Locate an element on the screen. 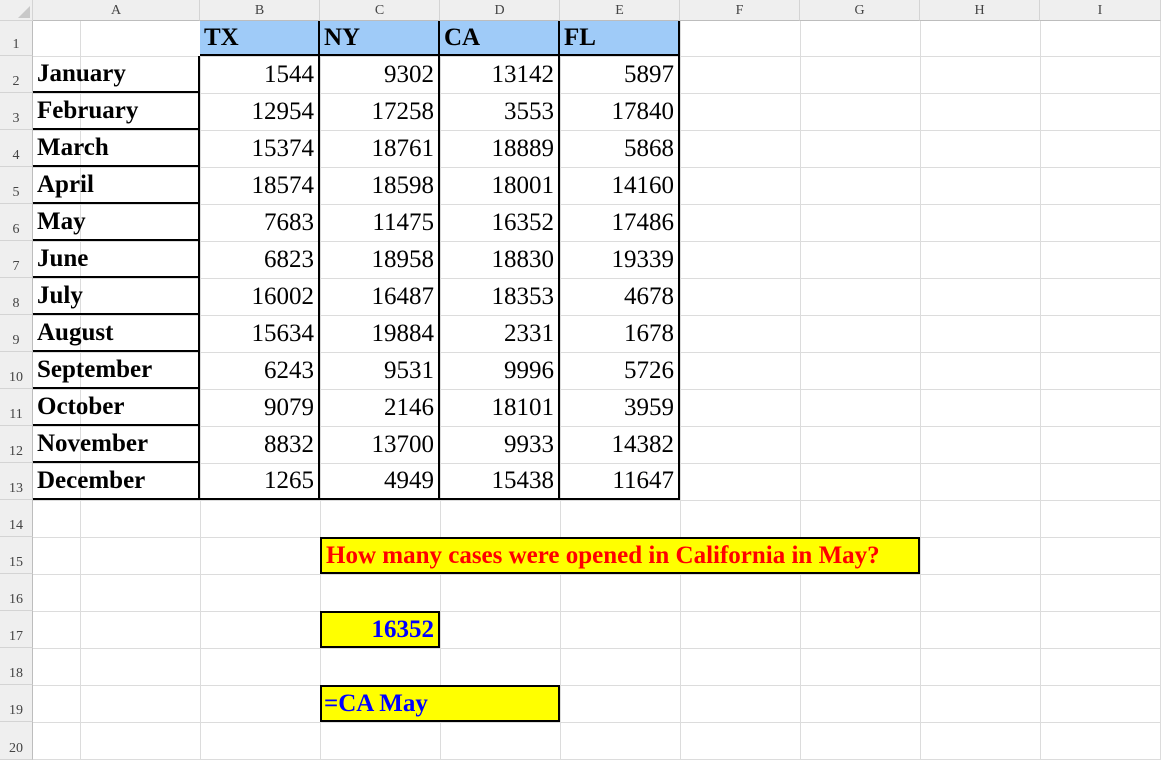 The width and height of the screenshot is (1161, 760). row-header-16: 16 is located at coordinates (16, 592).